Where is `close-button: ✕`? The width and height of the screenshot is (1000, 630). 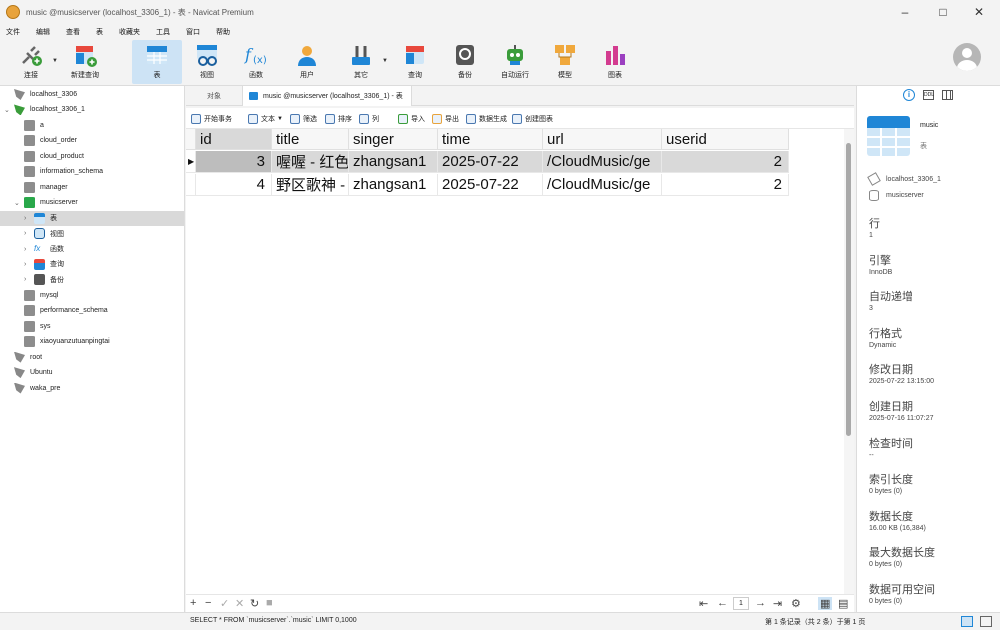 close-button: ✕ is located at coordinates (979, 12).